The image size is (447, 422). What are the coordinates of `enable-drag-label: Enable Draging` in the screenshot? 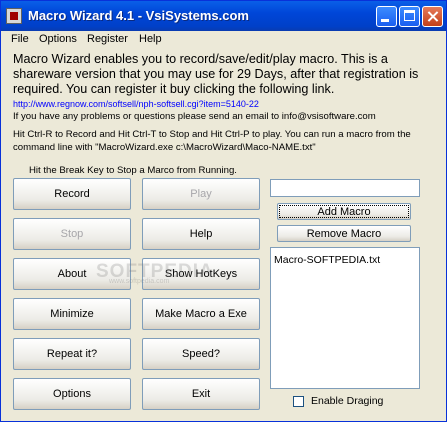 It's located at (347, 401).